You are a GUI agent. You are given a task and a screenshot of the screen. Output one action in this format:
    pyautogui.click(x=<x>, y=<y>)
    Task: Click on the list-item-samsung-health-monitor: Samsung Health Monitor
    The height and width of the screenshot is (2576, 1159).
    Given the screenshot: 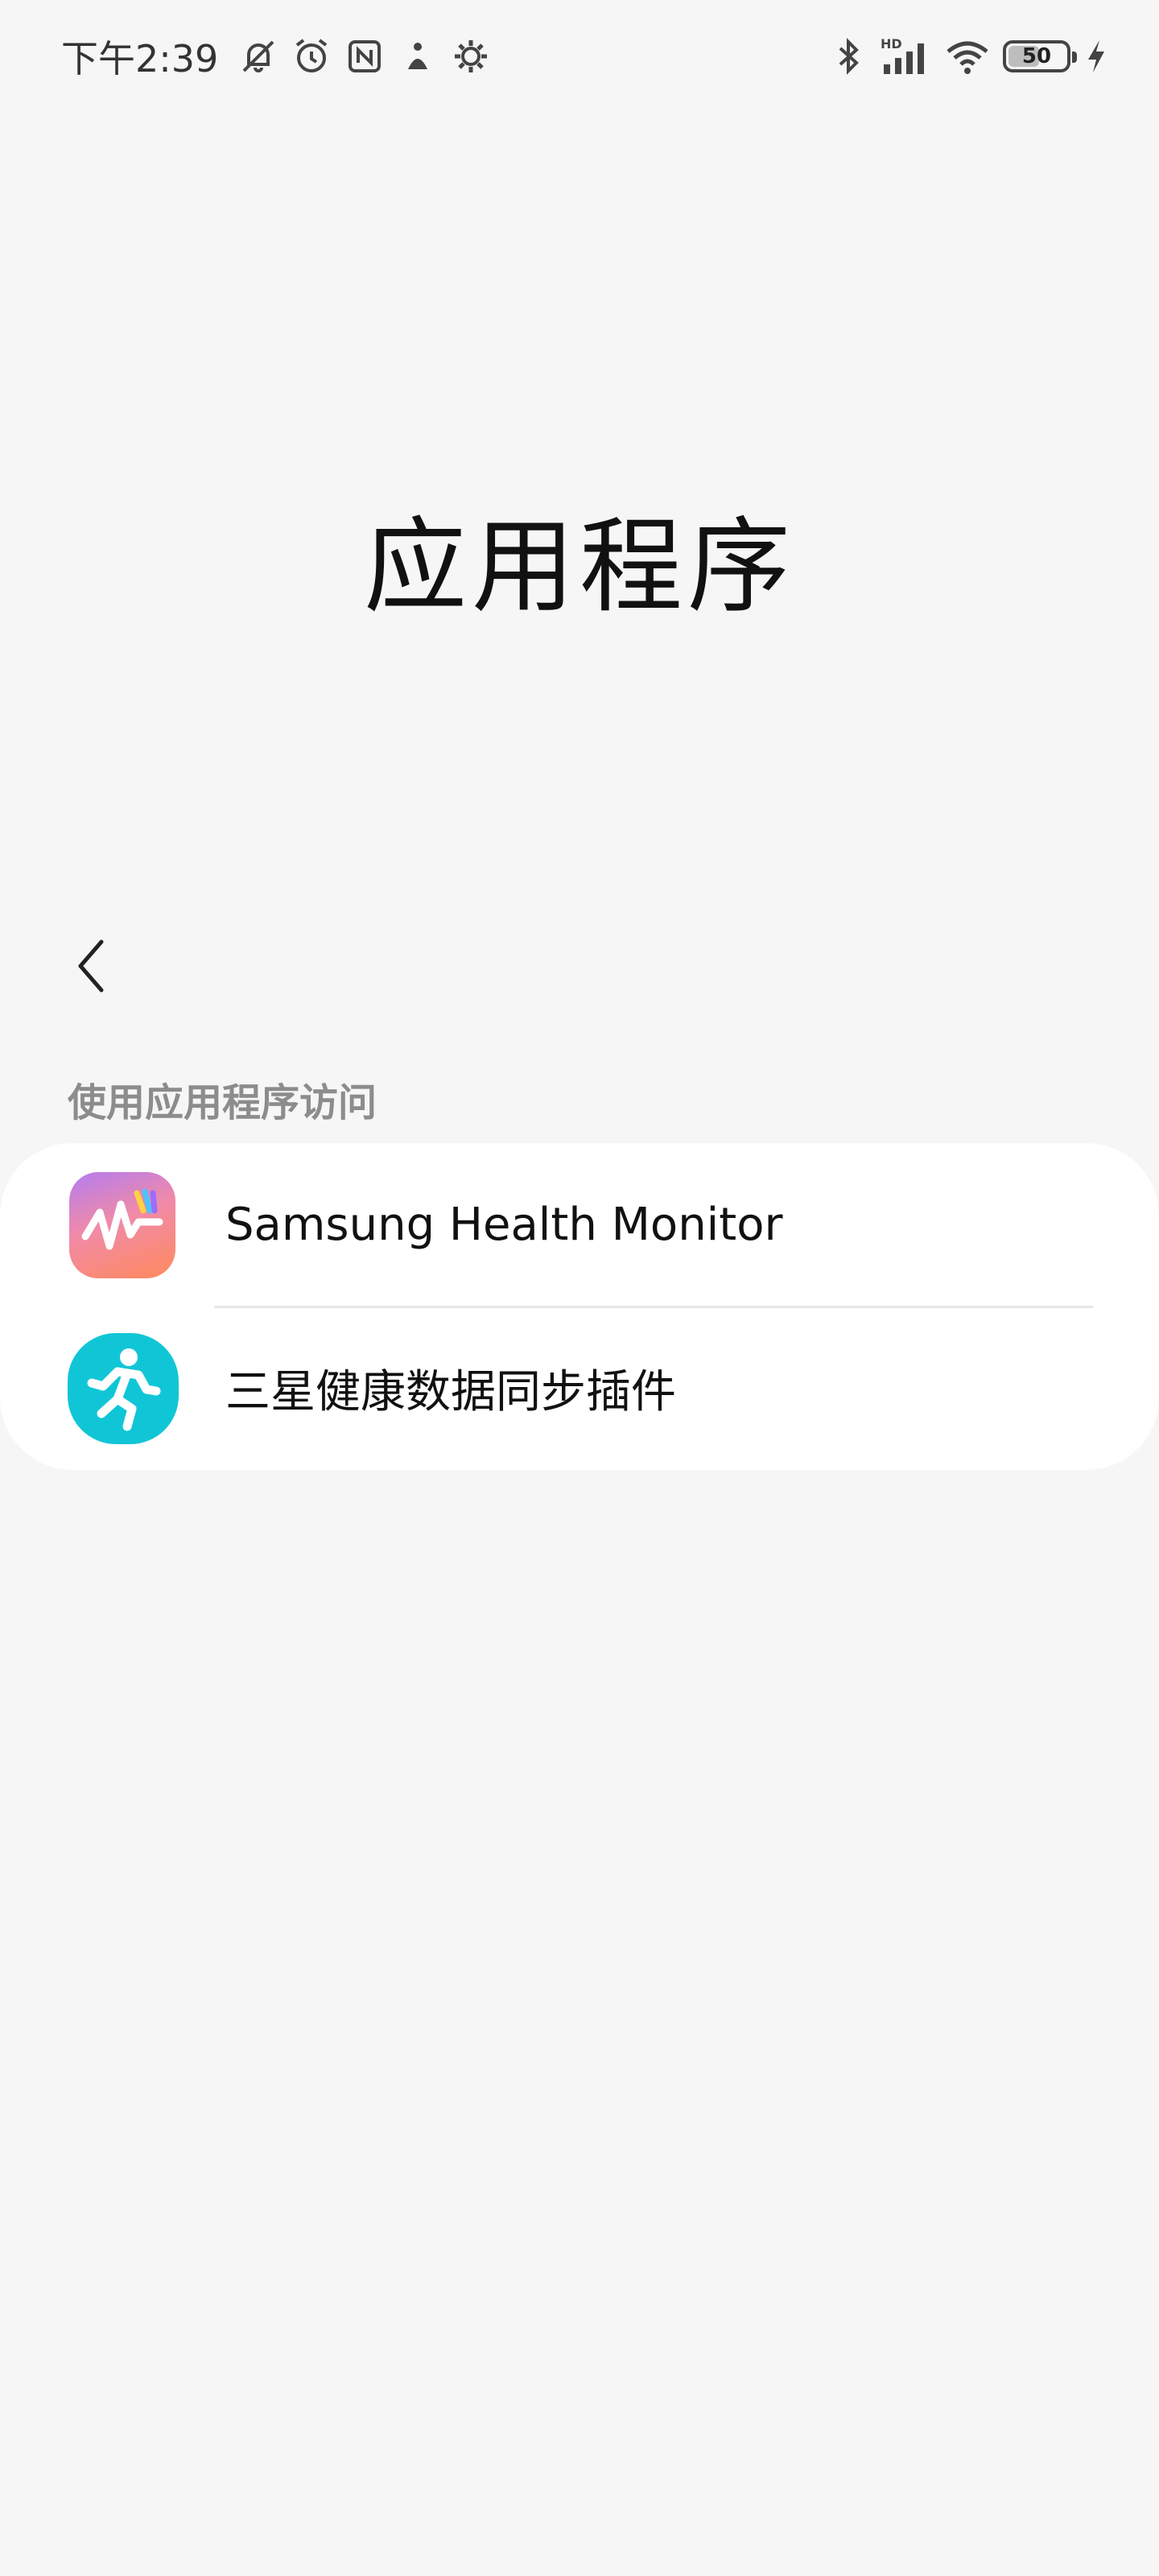 What is the action you would take?
    pyautogui.click(x=579, y=1225)
    